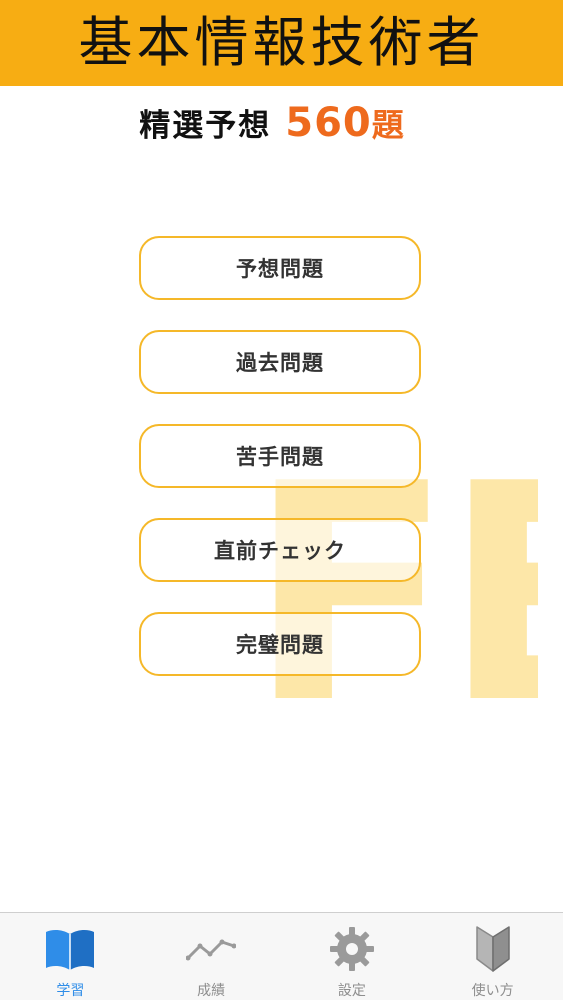 This screenshot has height=1000, width=563. I want to click on tab-bar: 学習 成績 設定 使い方, so click(281, 956).